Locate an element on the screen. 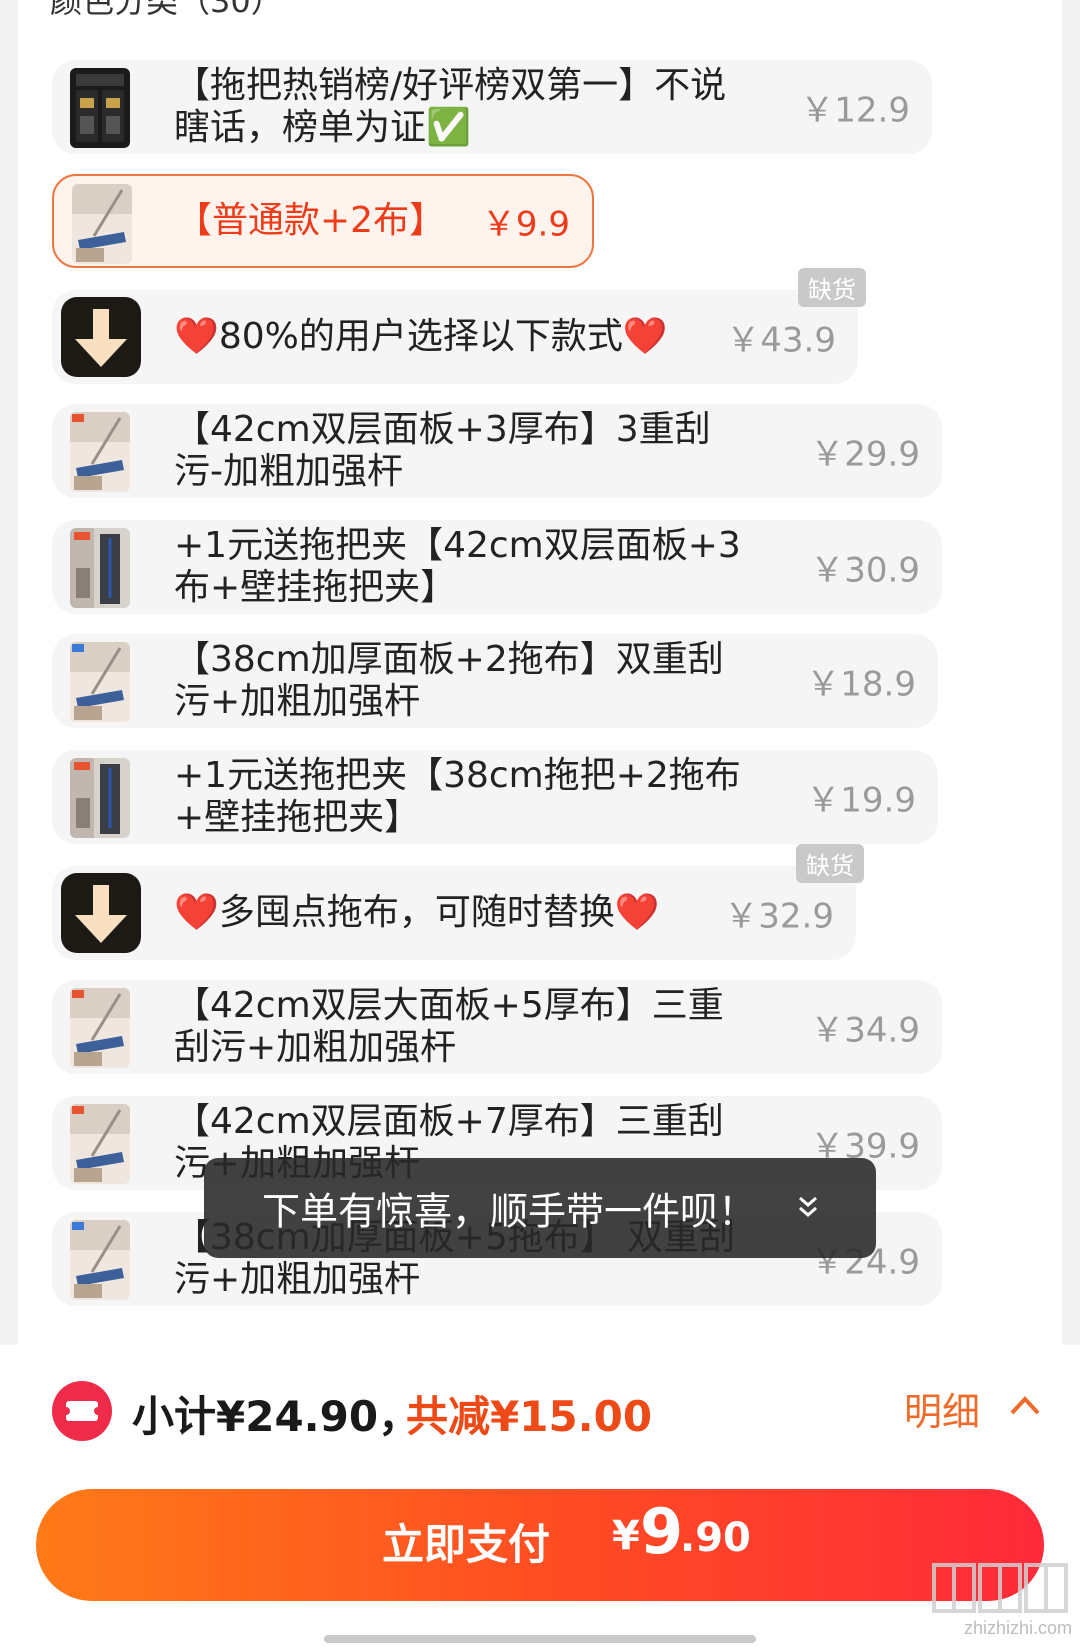 The image size is (1080, 1649). option-label: ❤️80%的用户选择以下款式❤️ is located at coordinates (421, 336).